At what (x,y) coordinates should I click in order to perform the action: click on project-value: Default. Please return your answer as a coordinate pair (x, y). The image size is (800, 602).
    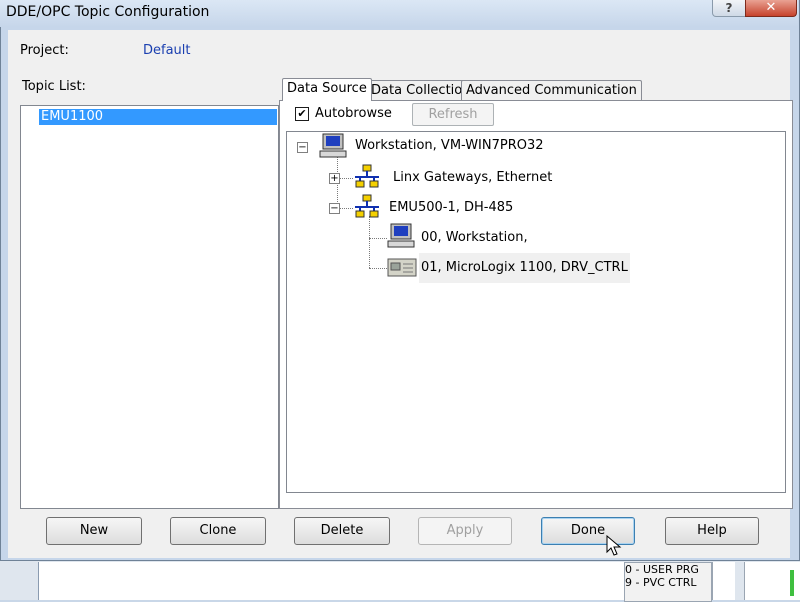
    Looking at the image, I should click on (167, 50).